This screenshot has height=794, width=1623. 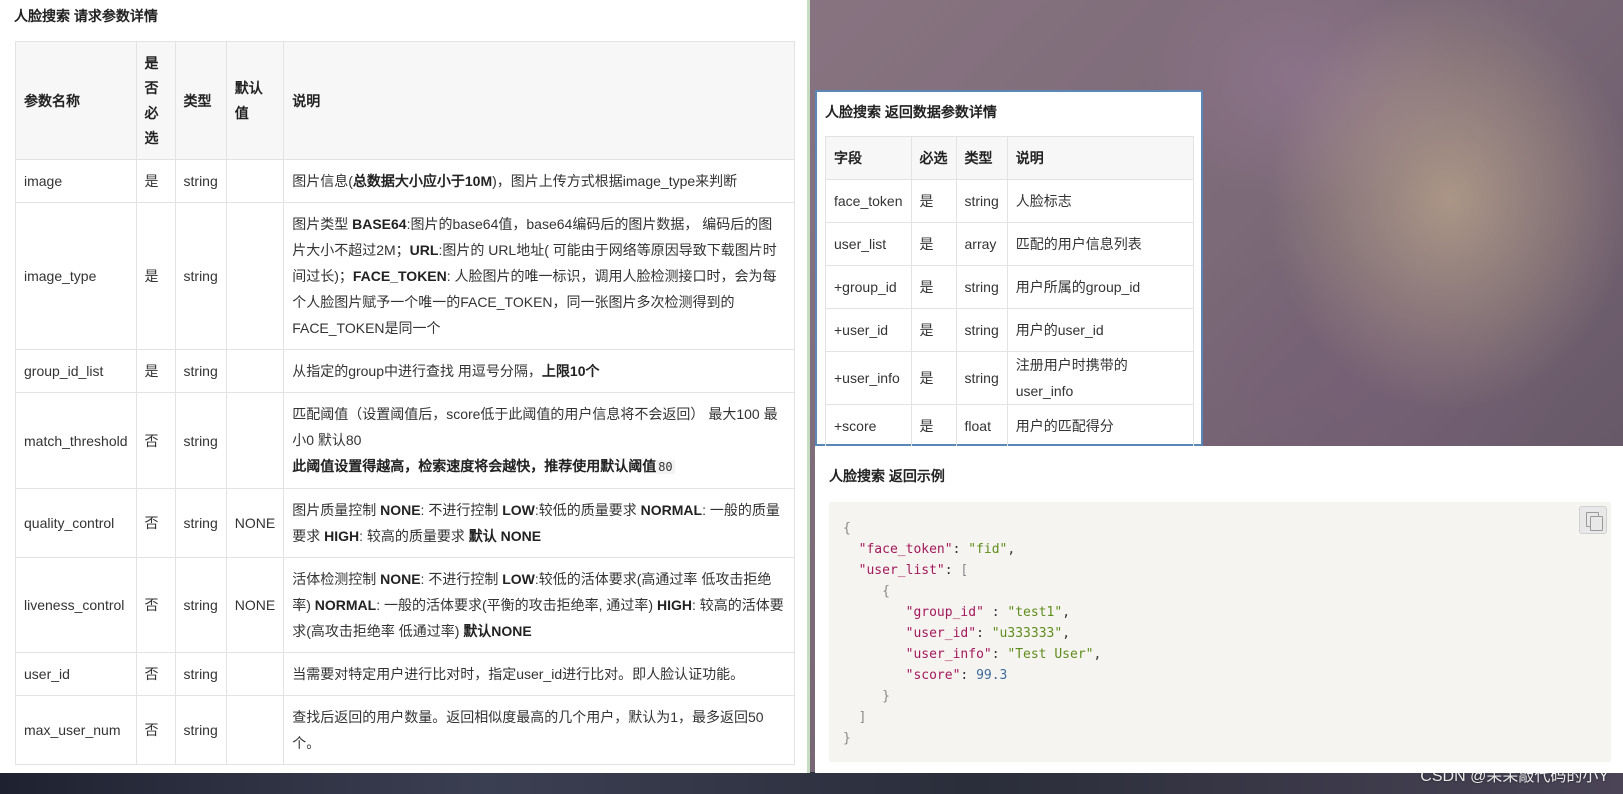 What do you see at coordinates (811, 783) in the screenshot?
I see `background-bottom-strip` at bounding box center [811, 783].